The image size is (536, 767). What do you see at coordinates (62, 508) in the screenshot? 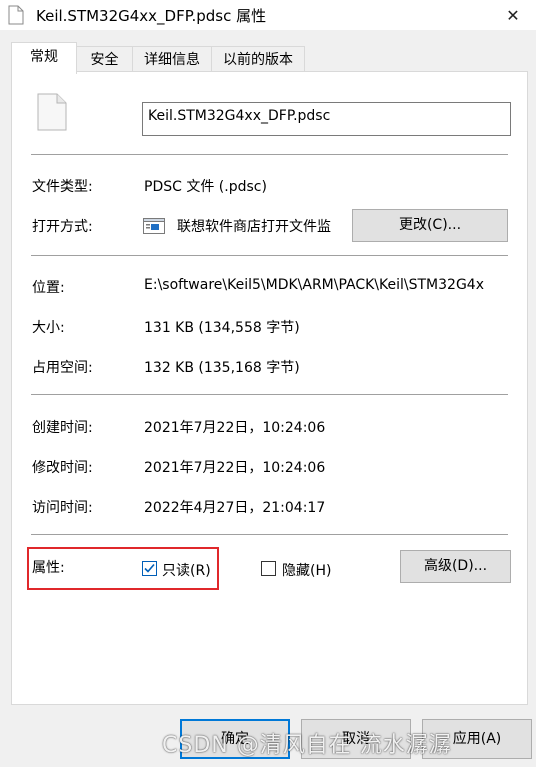
I see `accessed-label: 访问时间:` at bounding box center [62, 508].